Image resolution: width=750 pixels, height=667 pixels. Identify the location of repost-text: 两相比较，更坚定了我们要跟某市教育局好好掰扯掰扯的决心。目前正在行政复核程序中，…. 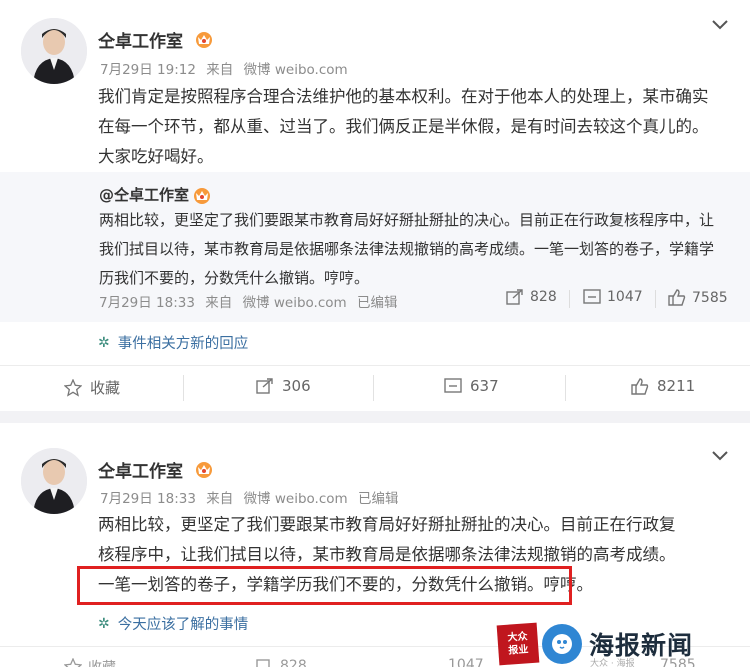
(407, 249).